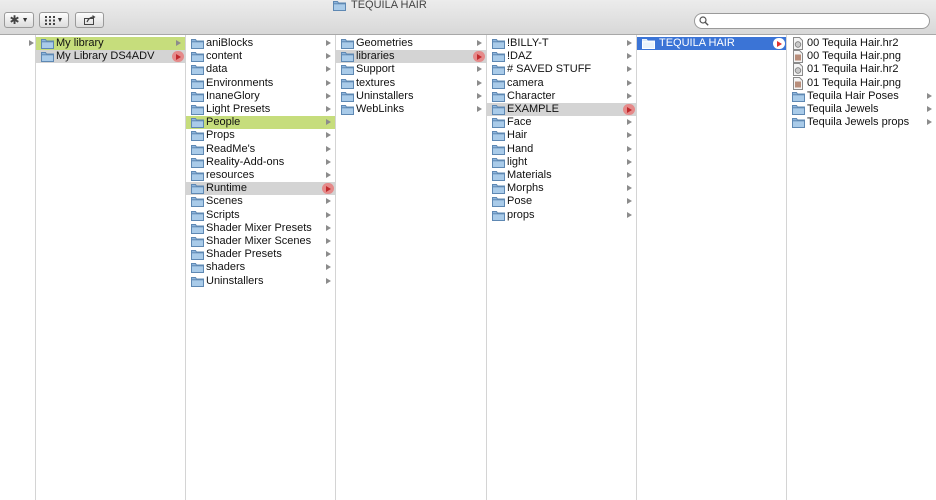  What do you see at coordinates (561, 56) in the screenshot?
I see `folder-row: !DAZ` at bounding box center [561, 56].